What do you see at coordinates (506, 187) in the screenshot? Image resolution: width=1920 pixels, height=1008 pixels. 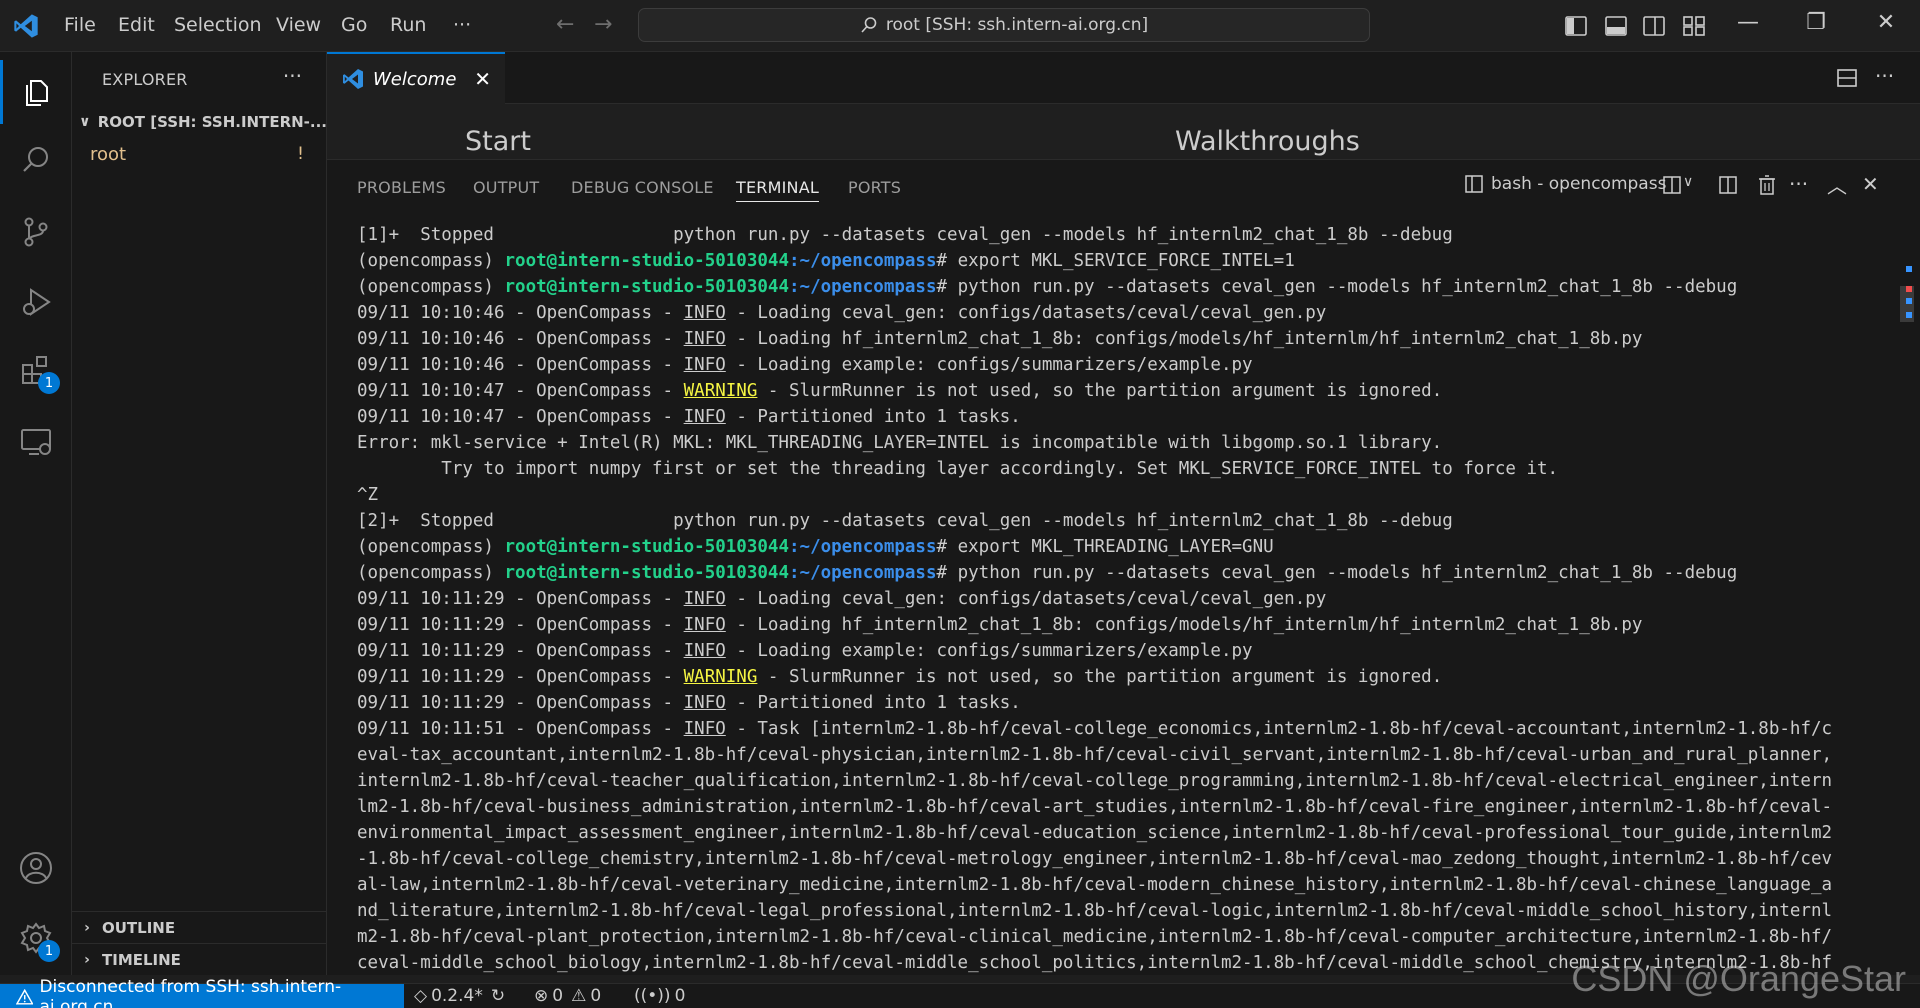 I see `tab-output: OUTPUT` at bounding box center [506, 187].